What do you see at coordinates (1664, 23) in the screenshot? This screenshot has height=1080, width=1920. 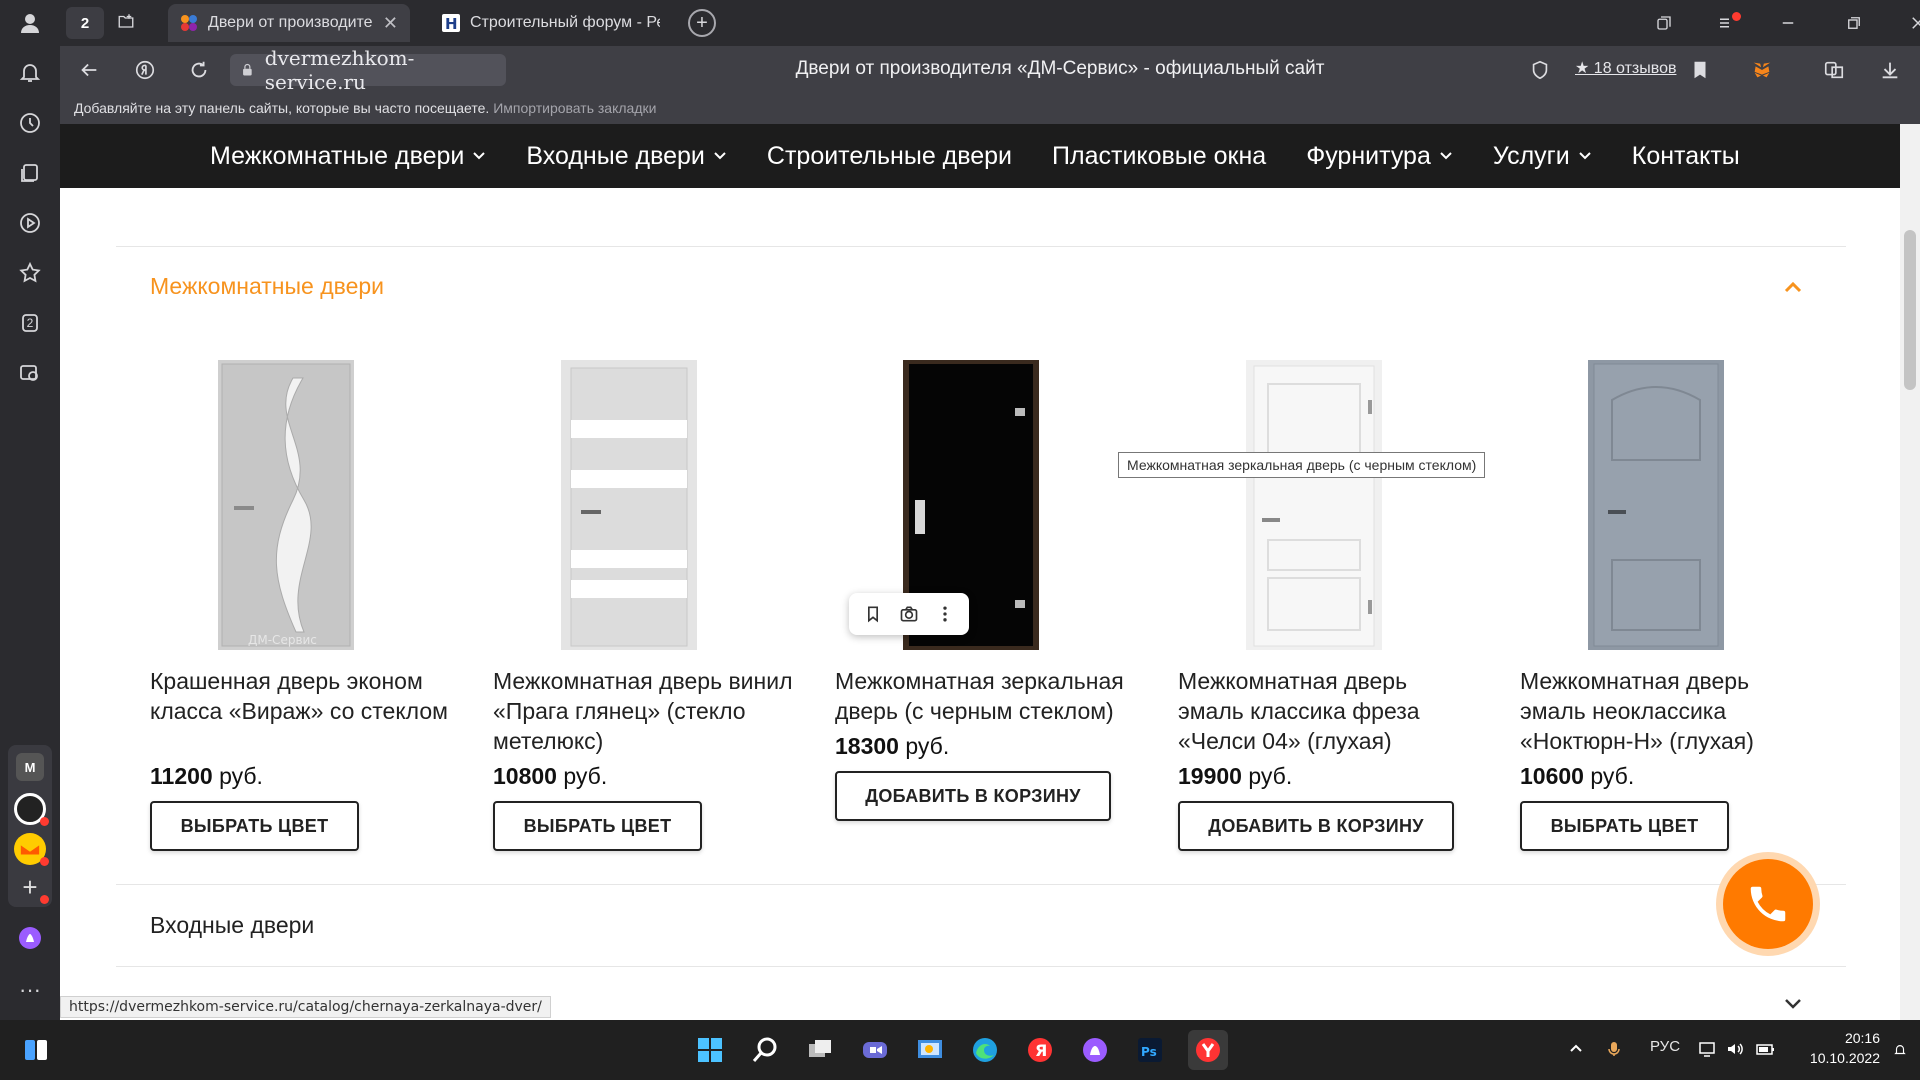 I see `tabs-panel-icon` at bounding box center [1664, 23].